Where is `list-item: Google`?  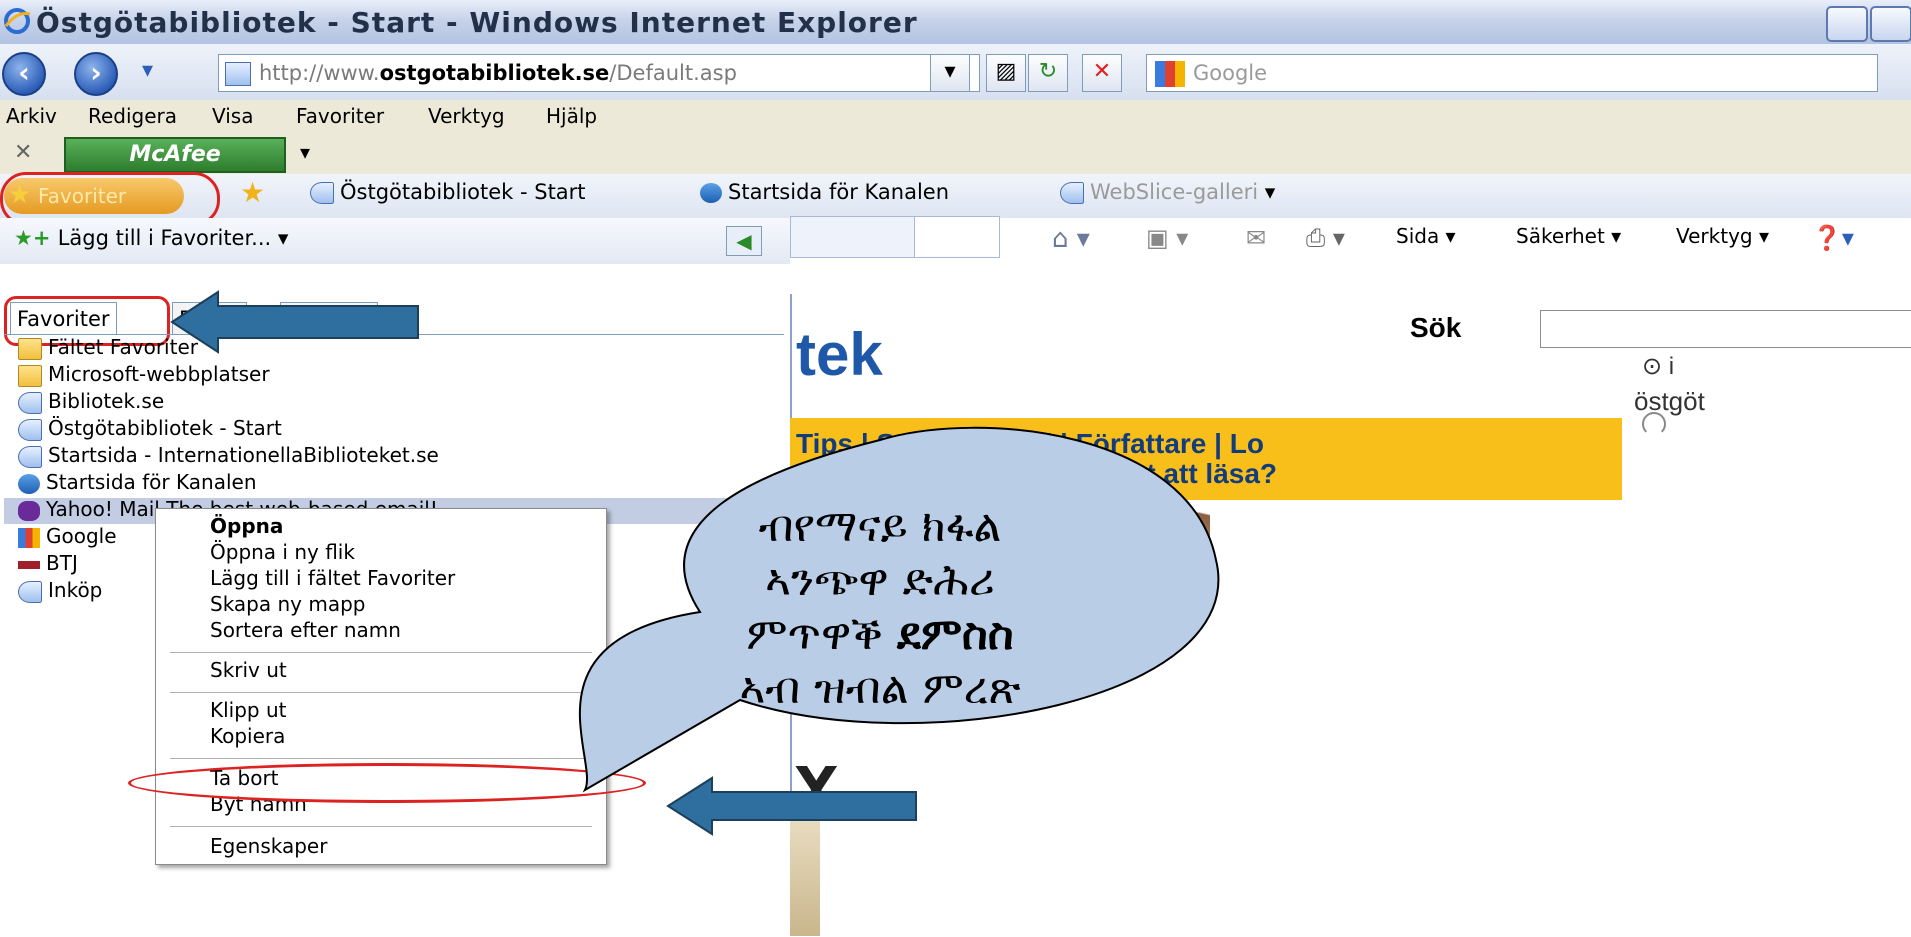
list-item: Google is located at coordinates (67, 536).